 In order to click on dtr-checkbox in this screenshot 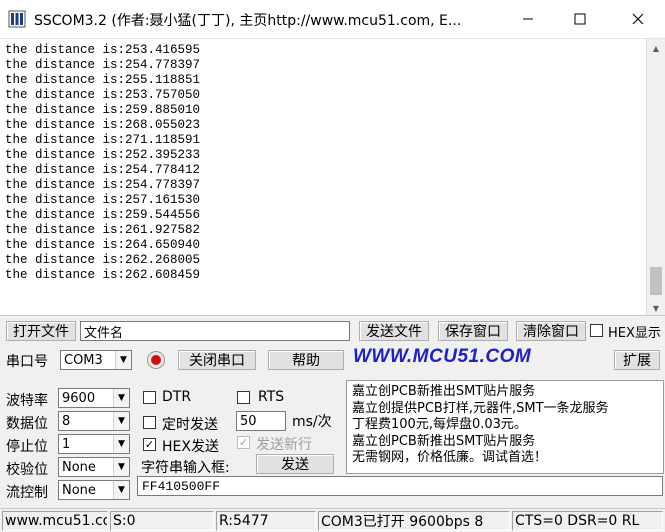, I will do `click(149, 397)`.